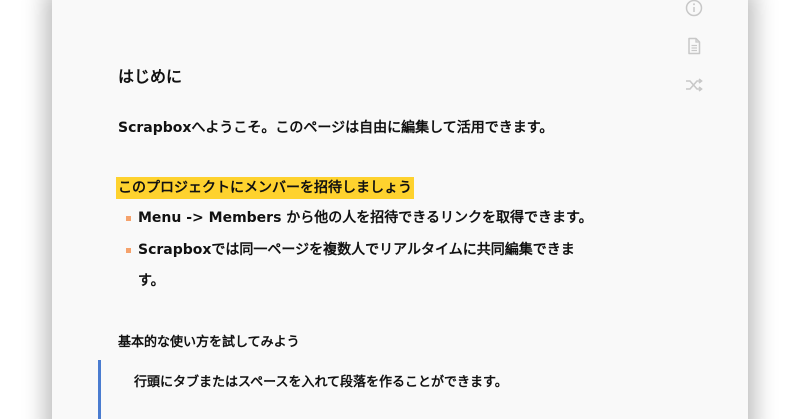  What do you see at coordinates (209, 343) in the screenshot?
I see `section-subheading: 基本的な使い方を試してみよう` at bounding box center [209, 343].